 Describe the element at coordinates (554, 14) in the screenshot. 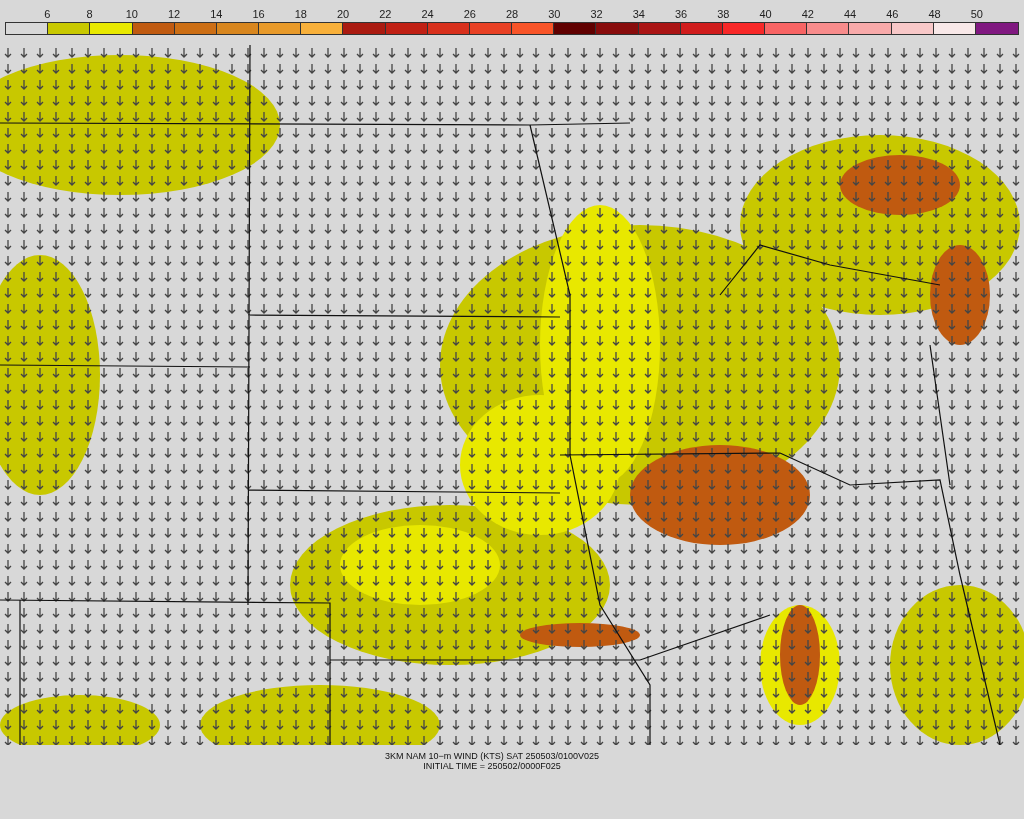

I see `legend-label: 30` at that location.